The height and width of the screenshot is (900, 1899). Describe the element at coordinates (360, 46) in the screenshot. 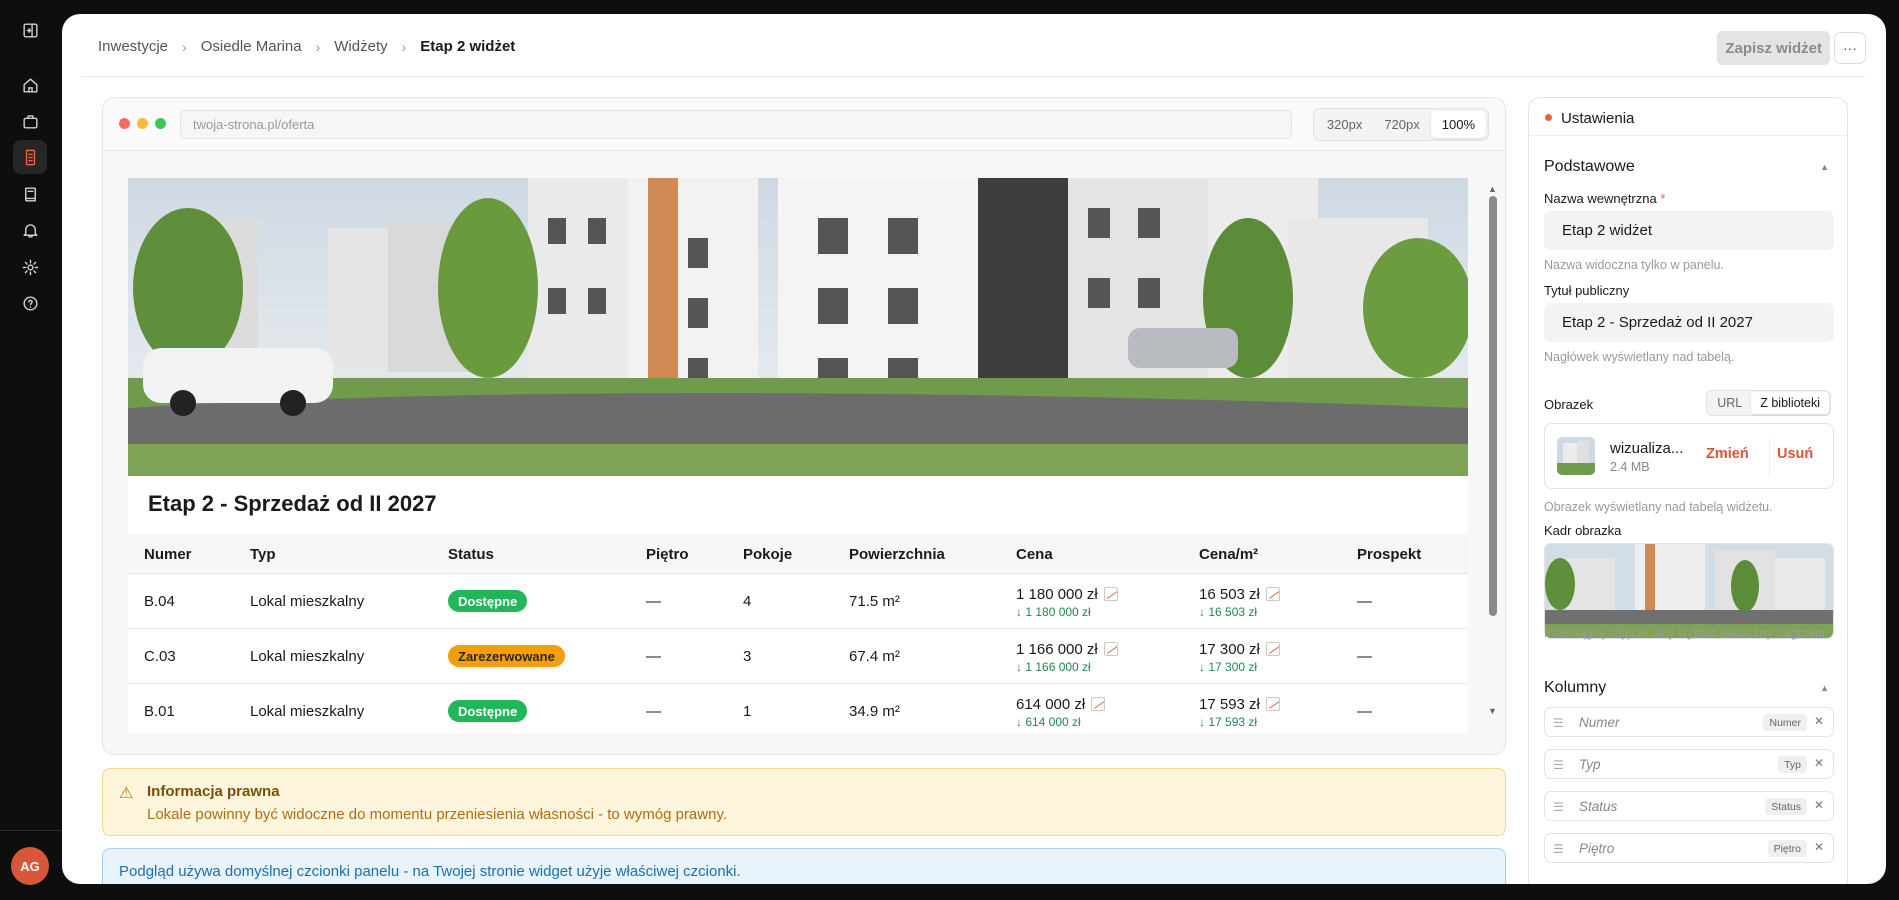

I see `breadcrumb-item: Widżety` at that location.